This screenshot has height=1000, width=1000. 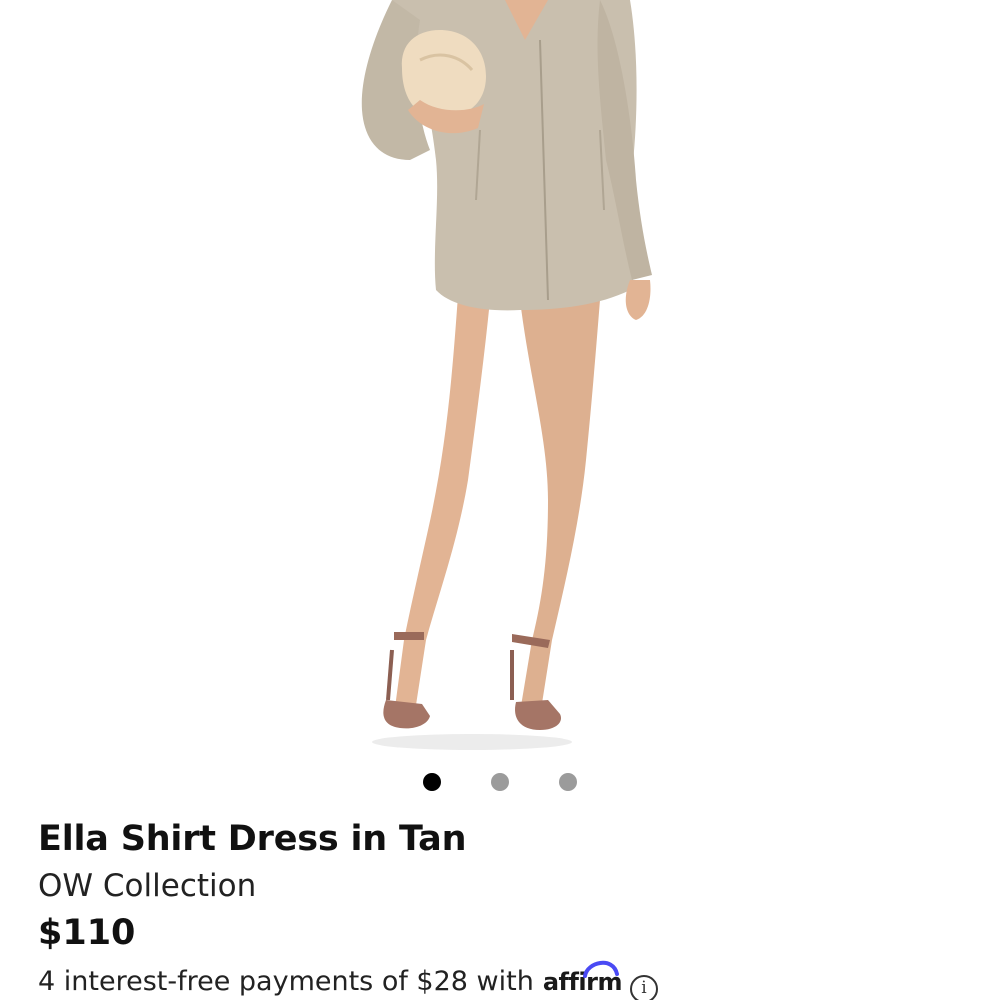 I want to click on image-carousel-indicators, so click(x=500, y=782).